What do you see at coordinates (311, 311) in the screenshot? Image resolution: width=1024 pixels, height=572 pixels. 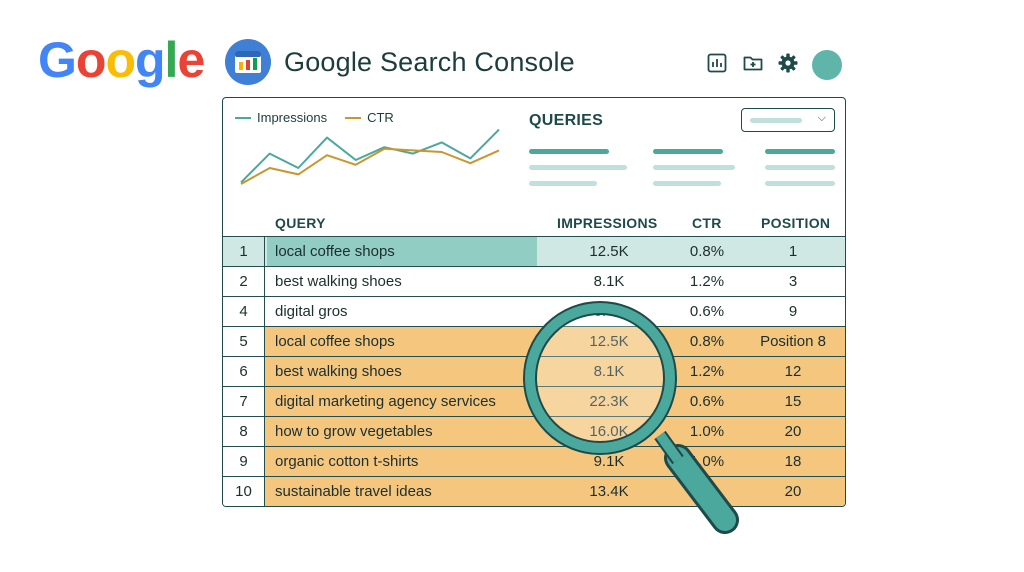 I see `query-cell: digital gros` at bounding box center [311, 311].